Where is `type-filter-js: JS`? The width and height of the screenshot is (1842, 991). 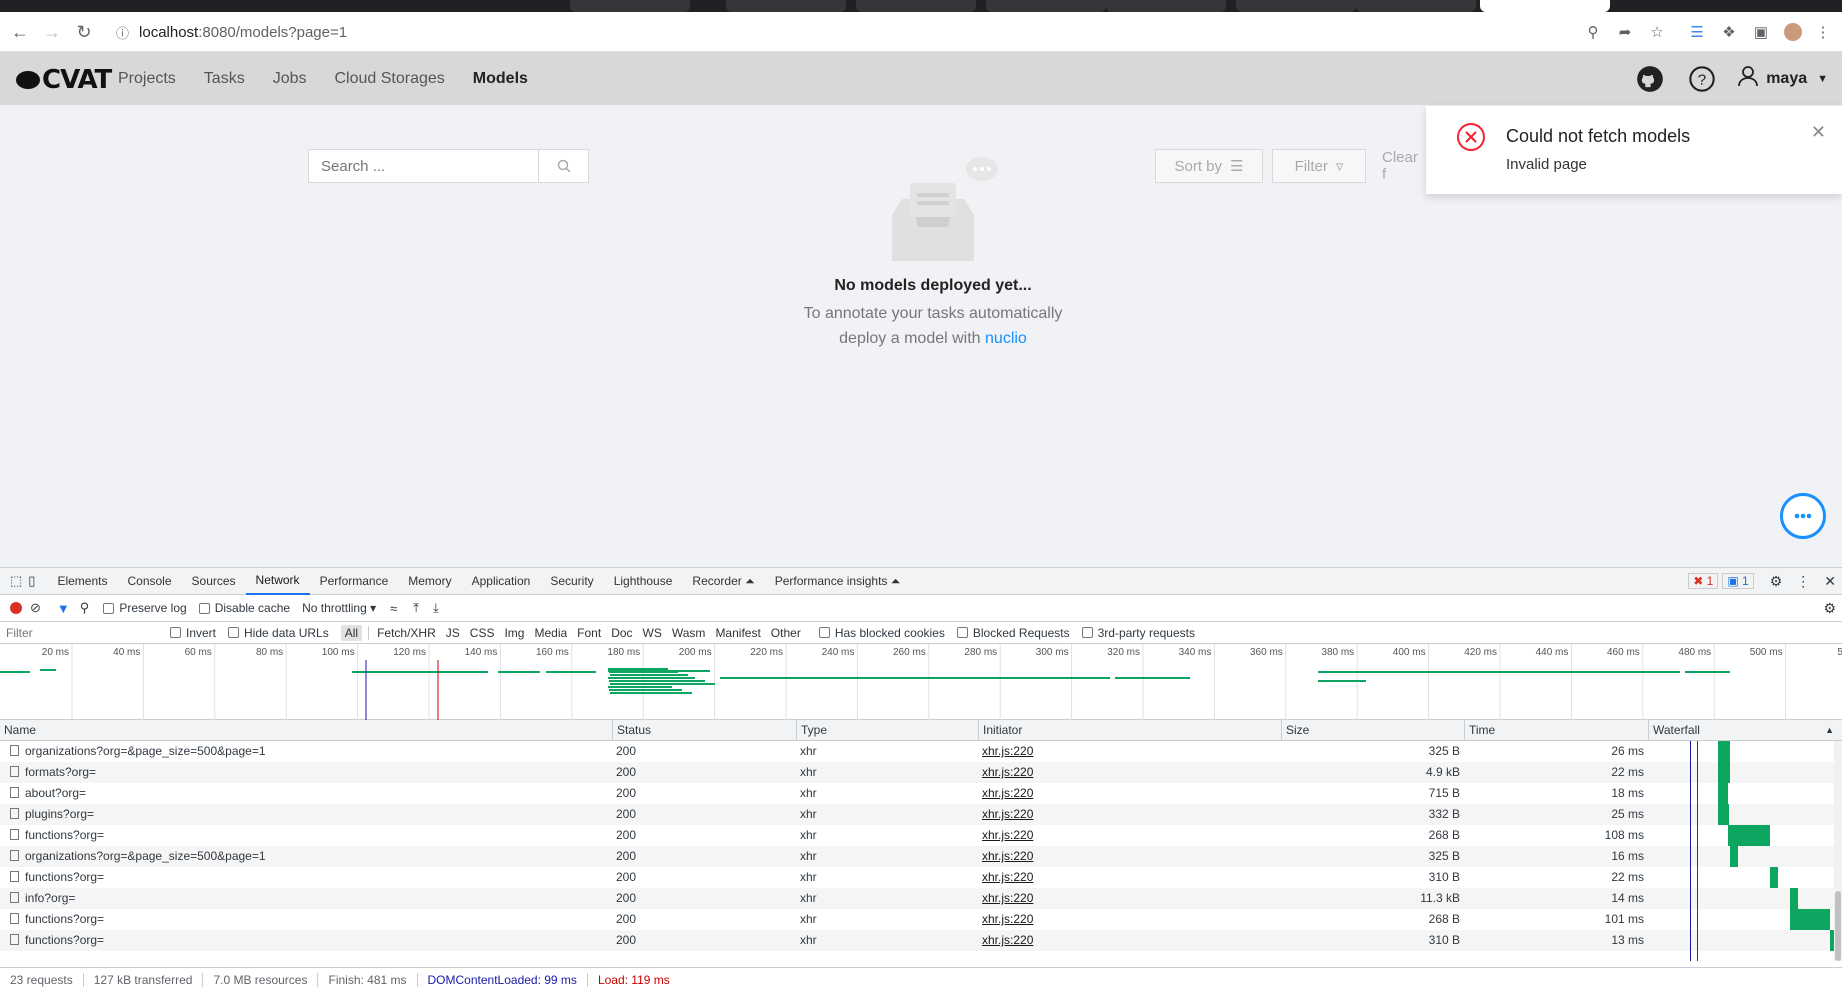
type-filter-js: JS is located at coordinates (453, 633).